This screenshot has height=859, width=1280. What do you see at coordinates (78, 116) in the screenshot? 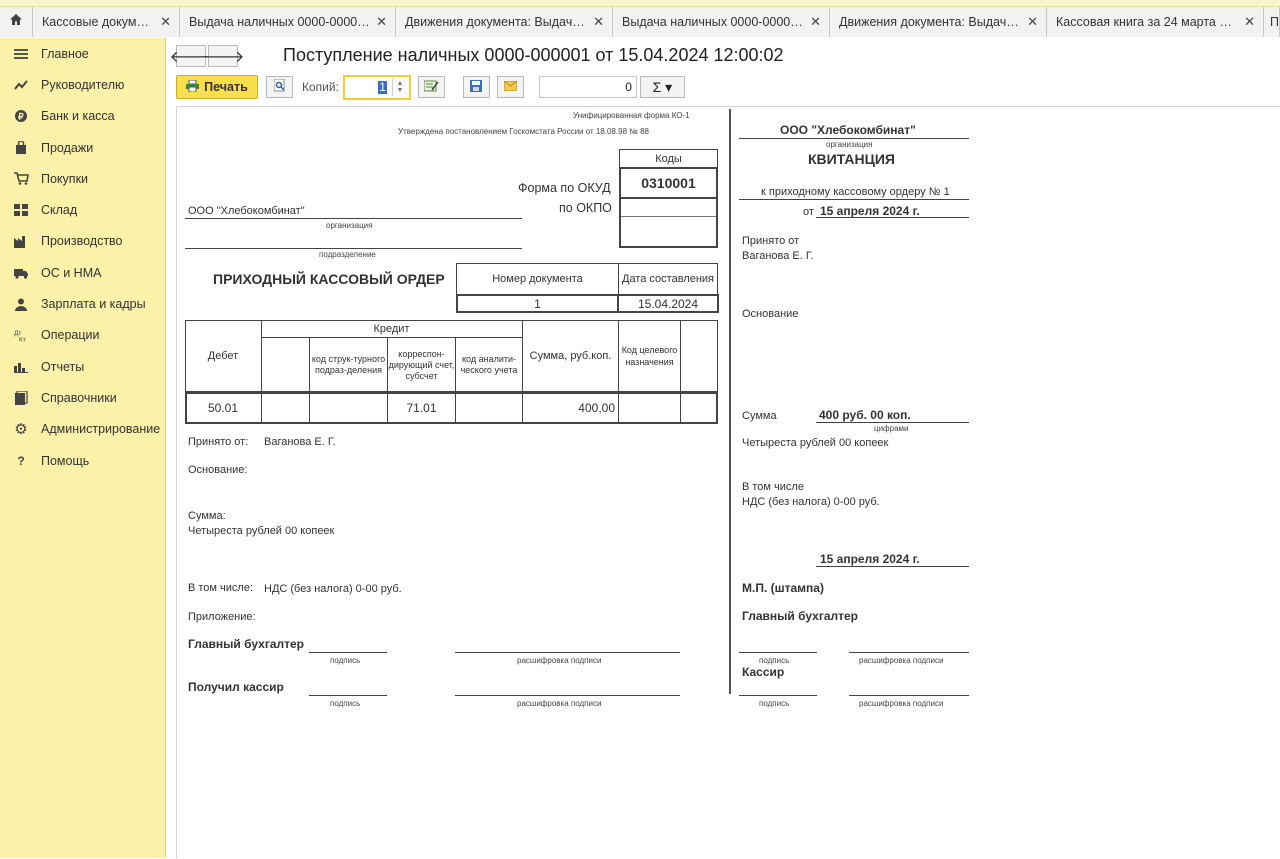
I see `sidebar-item-label: Банк и касса` at bounding box center [78, 116].